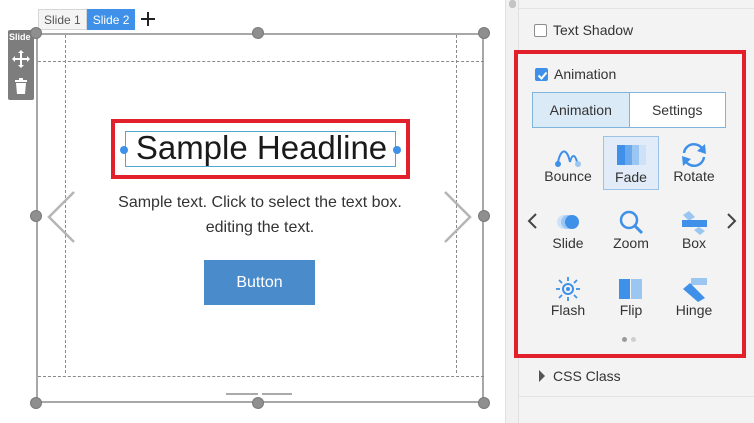  I want to click on tab-settings: Settings, so click(677, 110).